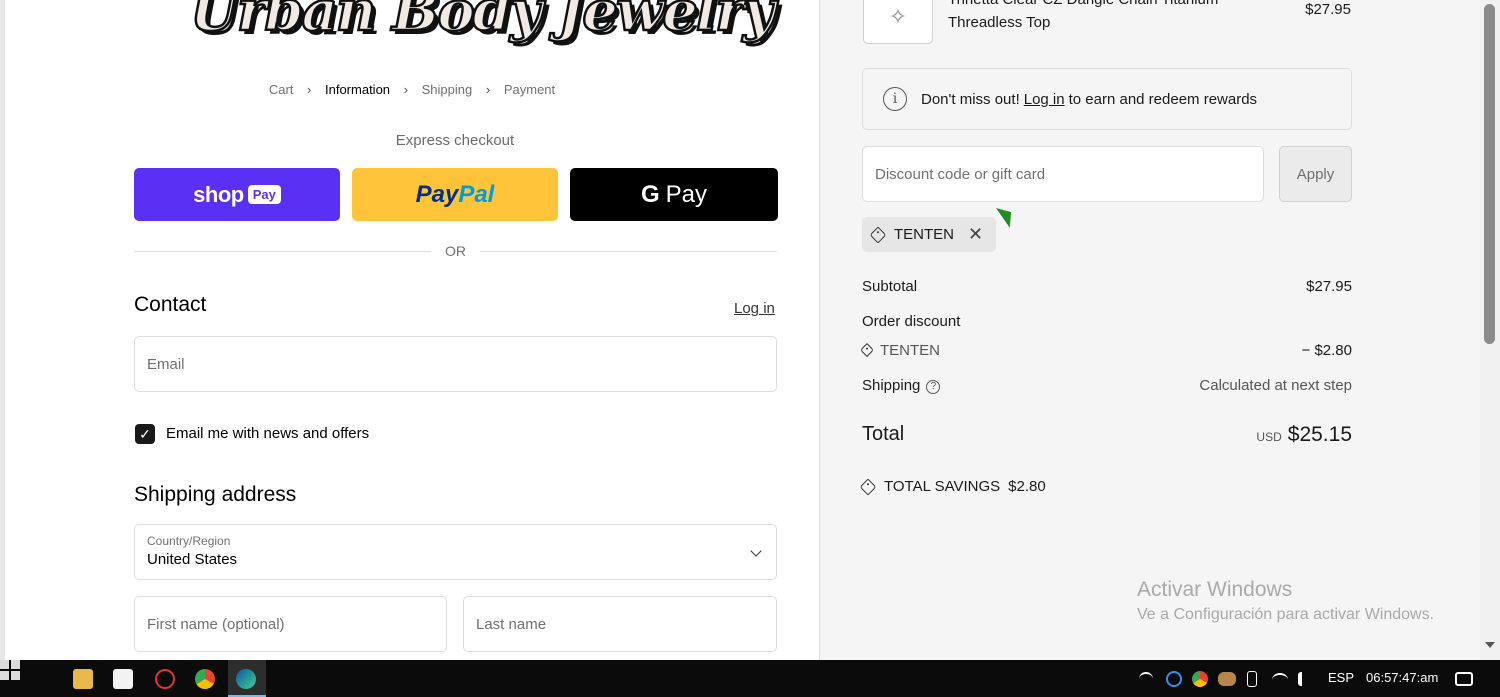 Image resolution: width=1500 pixels, height=697 pixels. I want to click on contact-login-link: Log in, so click(754, 308).